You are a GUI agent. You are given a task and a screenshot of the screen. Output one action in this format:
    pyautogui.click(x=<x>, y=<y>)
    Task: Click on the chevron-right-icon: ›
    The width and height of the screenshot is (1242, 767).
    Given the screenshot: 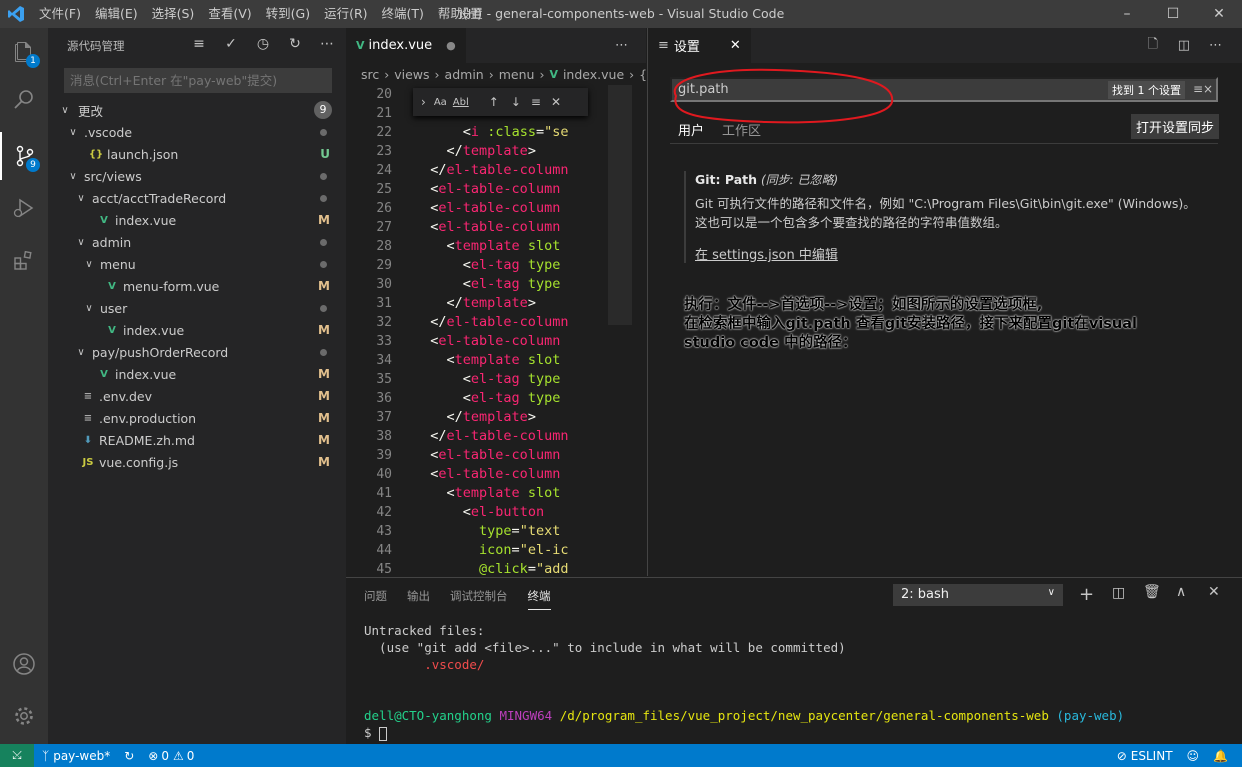 What is the action you would take?
    pyautogui.click(x=423, y=102)
    